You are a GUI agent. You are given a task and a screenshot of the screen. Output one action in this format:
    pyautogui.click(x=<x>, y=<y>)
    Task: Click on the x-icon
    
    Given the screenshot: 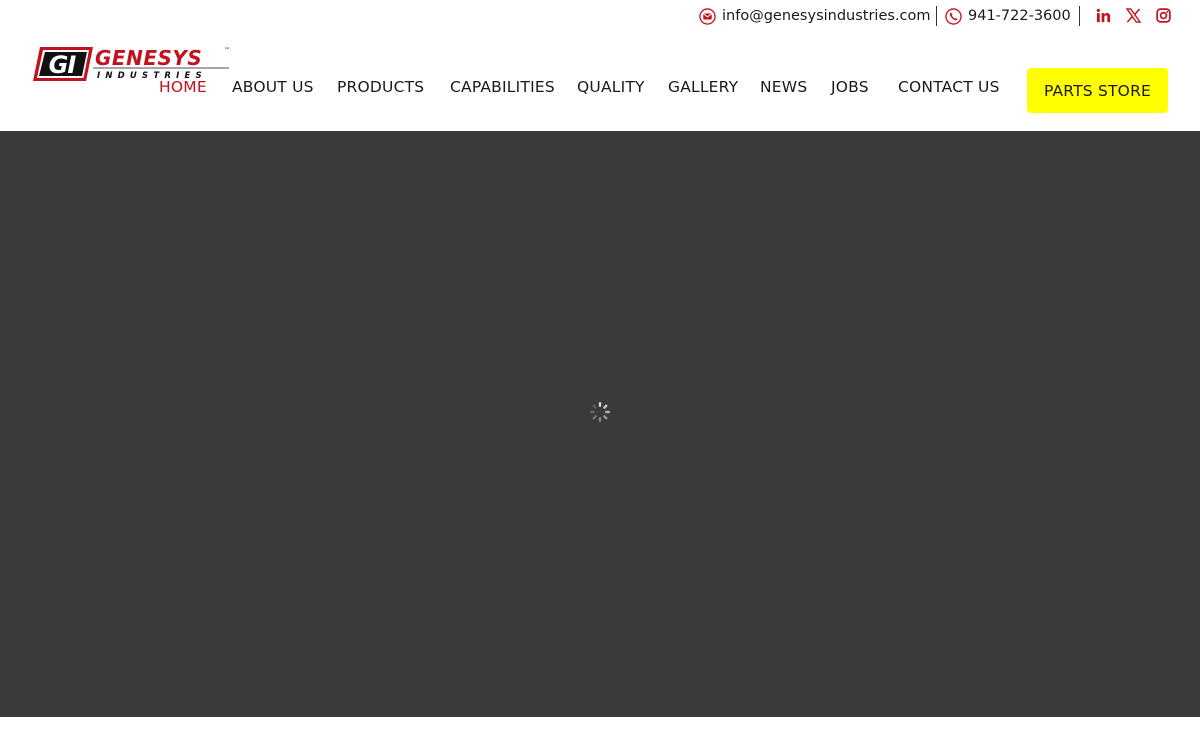 What is the action you would take?
    pyautogui.click(x=1133, y=15)
    